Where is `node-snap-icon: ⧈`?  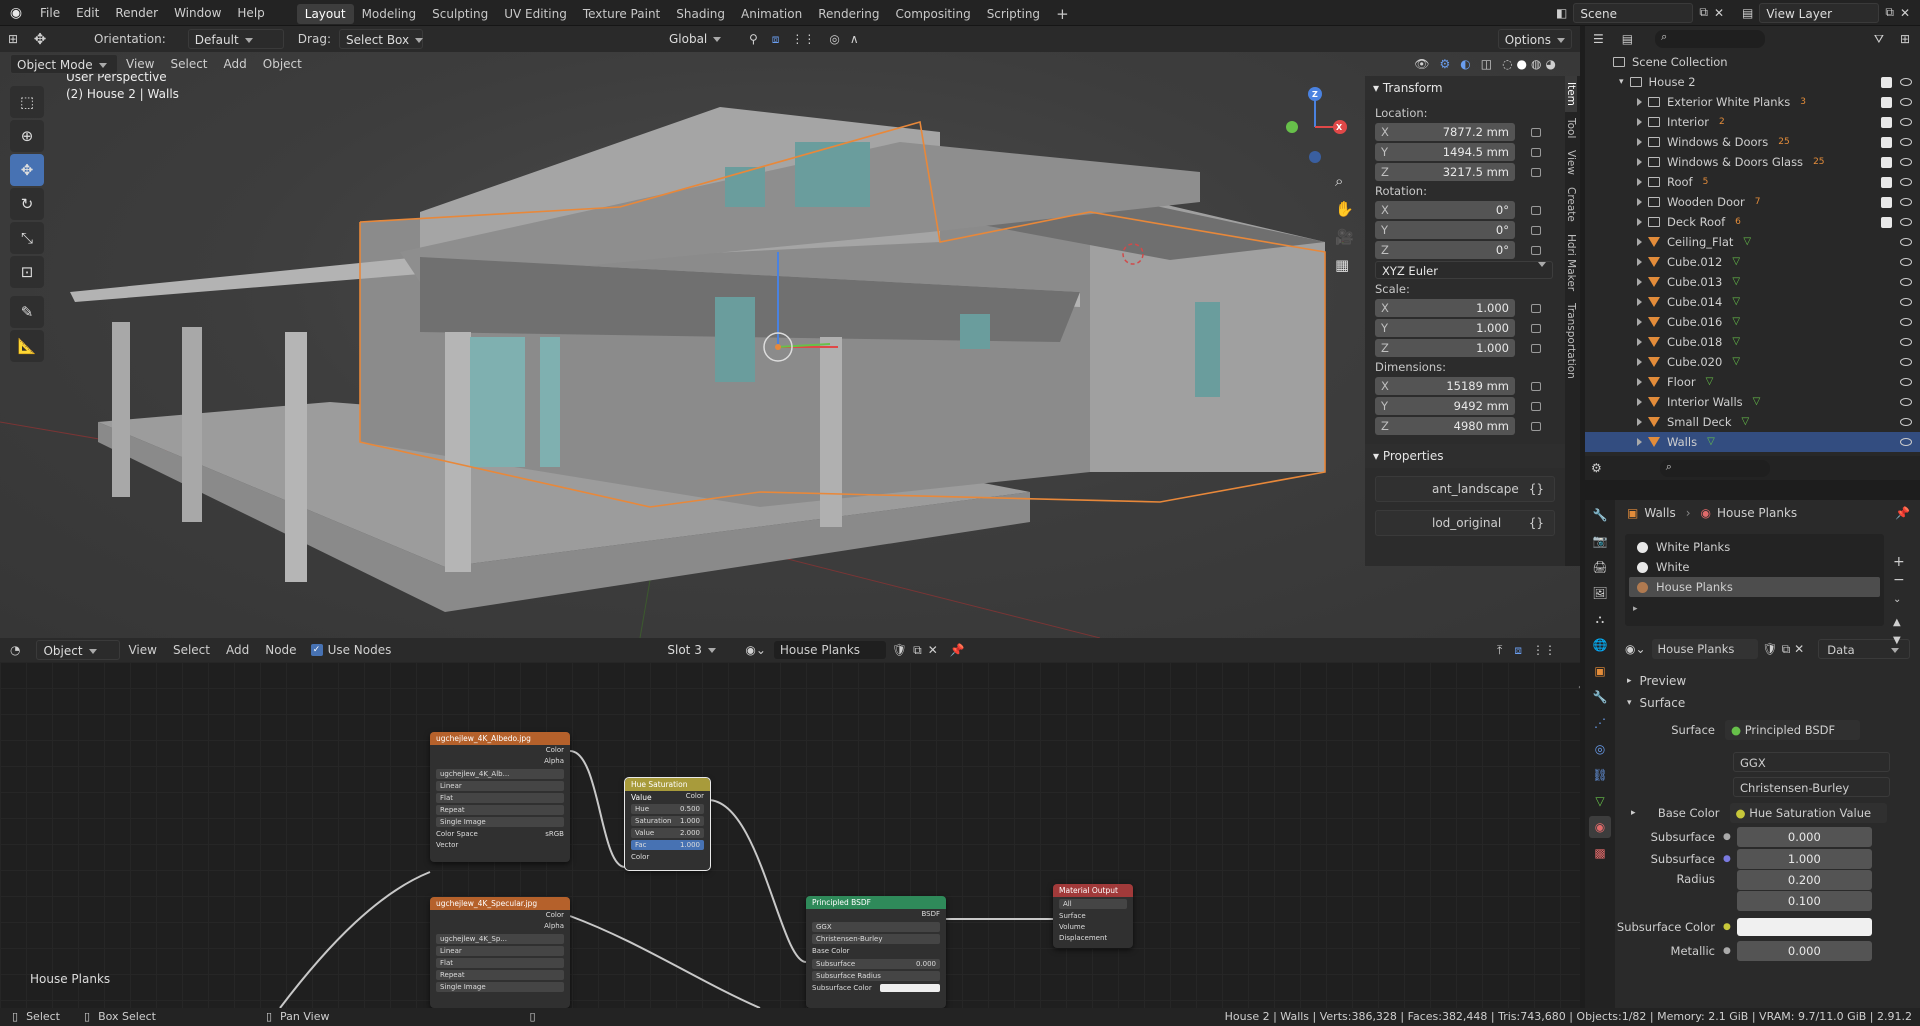 node-snap-icon: ⧈ is located at coordinates (1518, 650).